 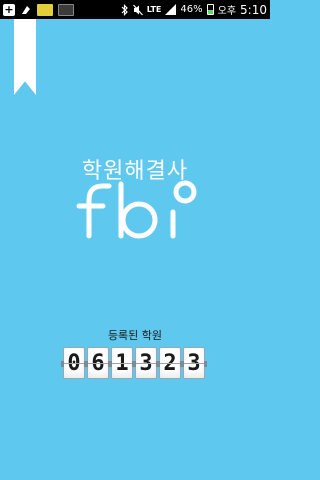 I want to click on counter-digit: 6, so click(x=98, y=363).